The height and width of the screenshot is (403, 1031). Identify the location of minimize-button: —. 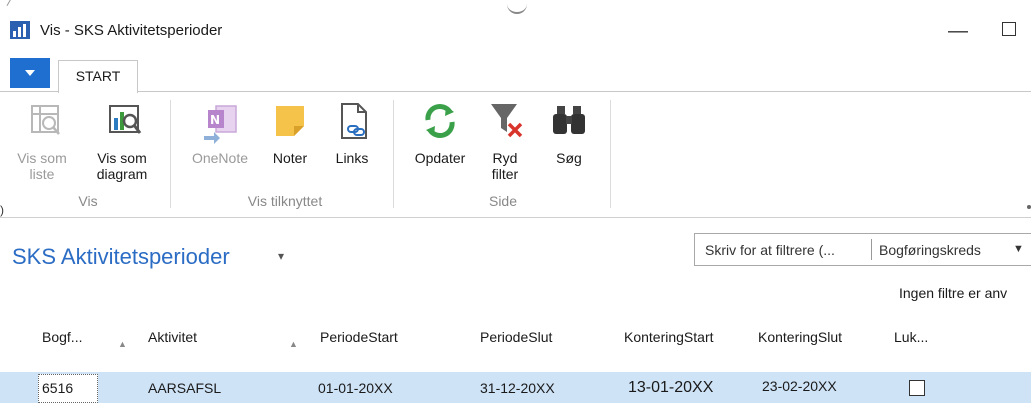
(958, 31).